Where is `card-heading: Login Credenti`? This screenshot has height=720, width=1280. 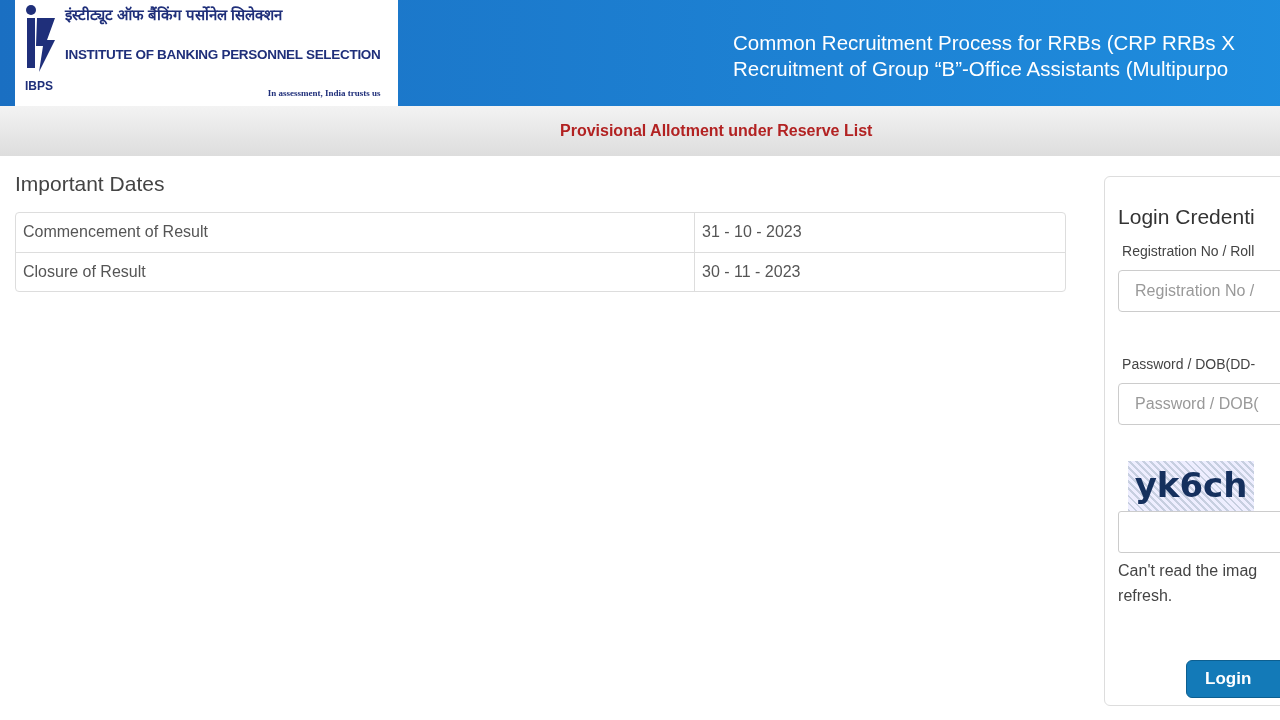 card-heading: Login Credenti is located at coordinates (1187, 217).